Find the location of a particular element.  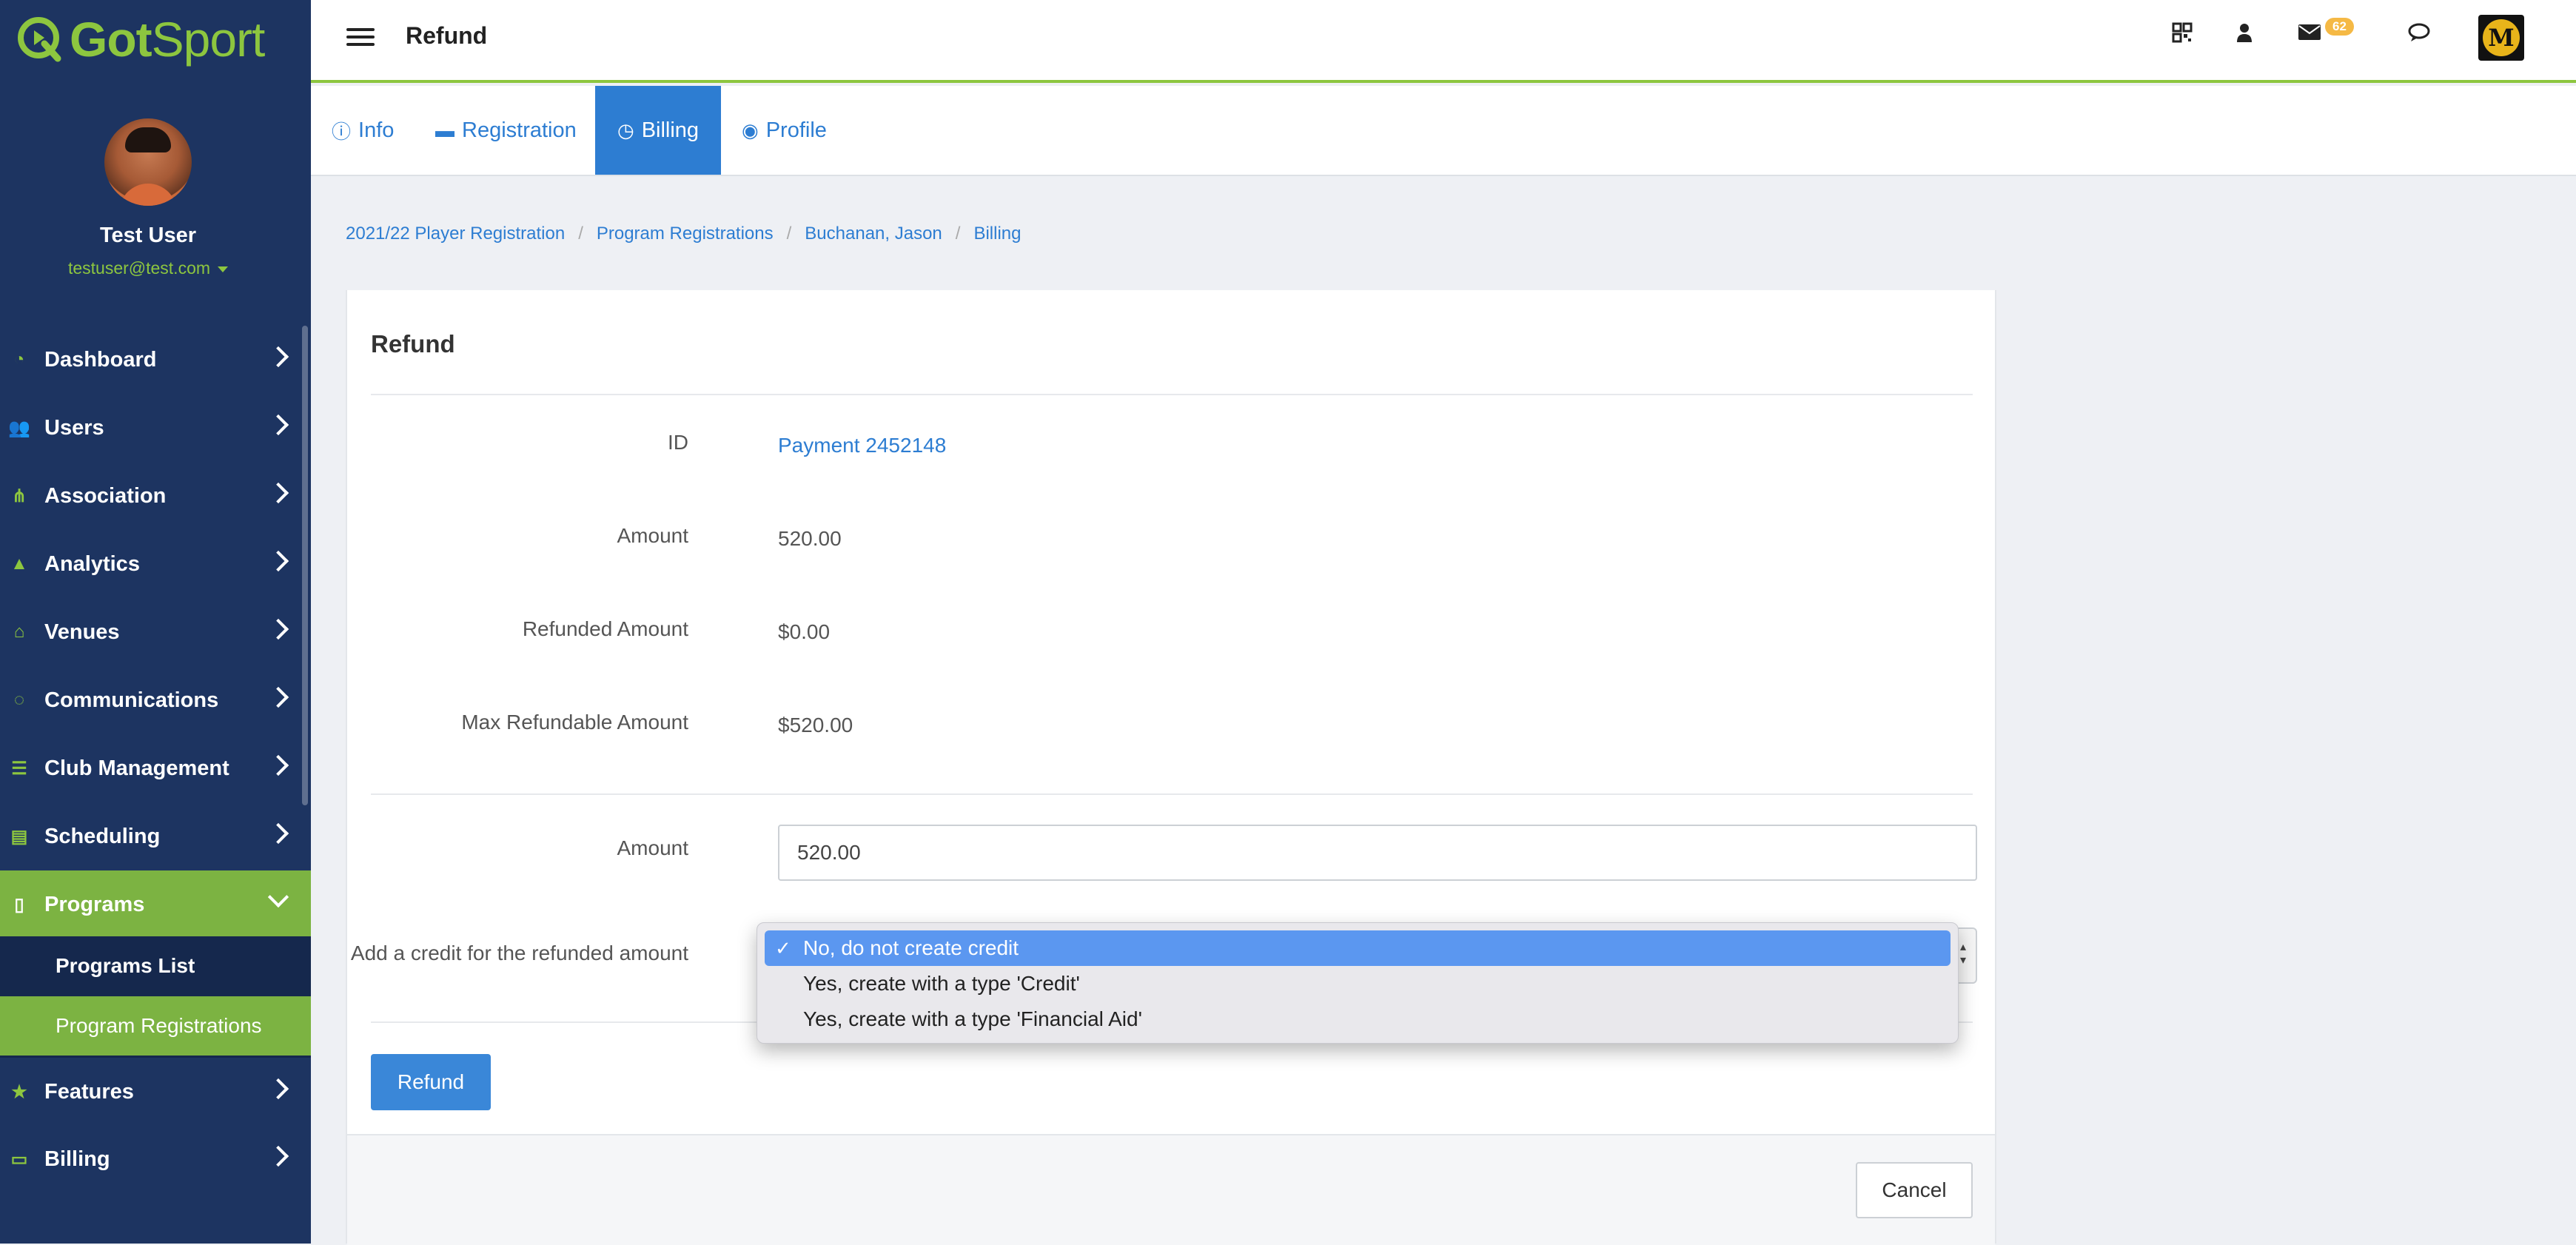

sidebar-item-label: Communications is located at coordinates (131, 700).